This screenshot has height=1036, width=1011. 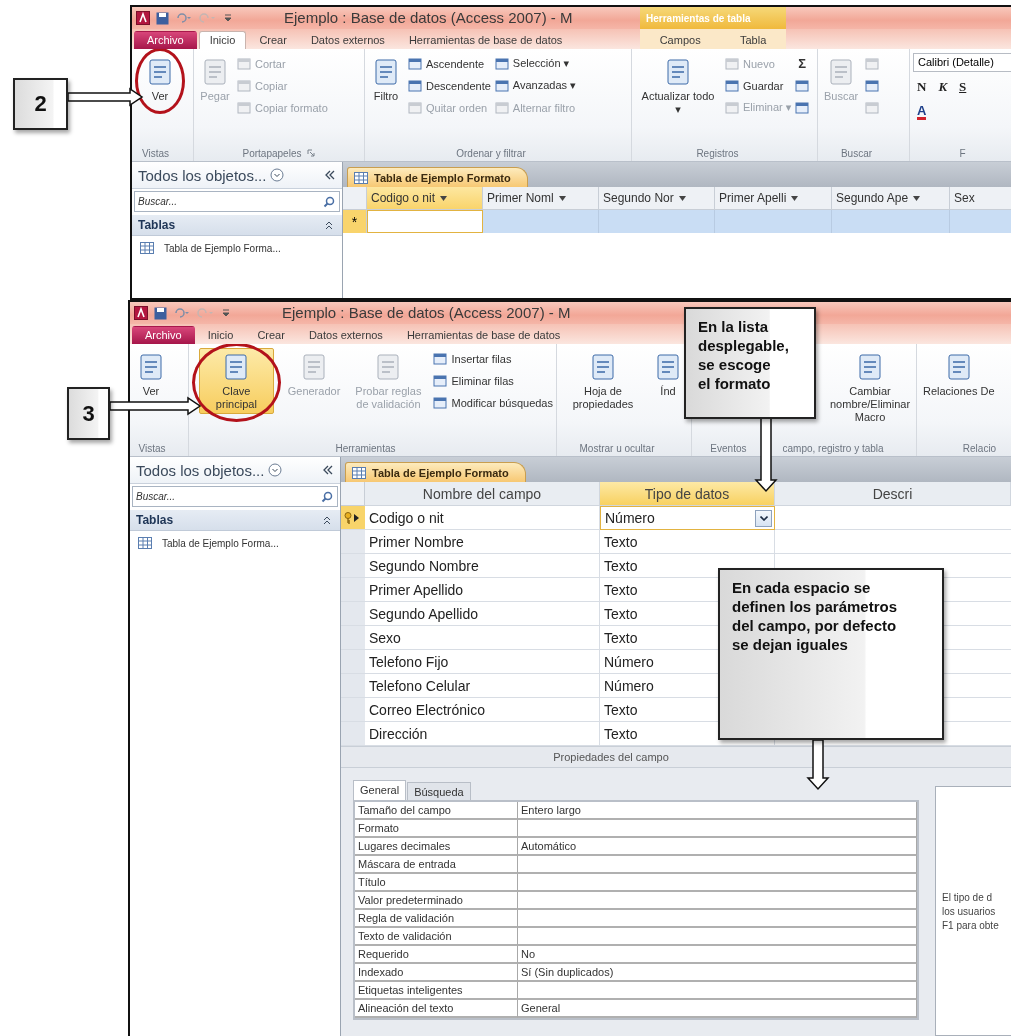 I want to click on ribbon-button: Hoja de propiedades, so click(x=603, y=381).